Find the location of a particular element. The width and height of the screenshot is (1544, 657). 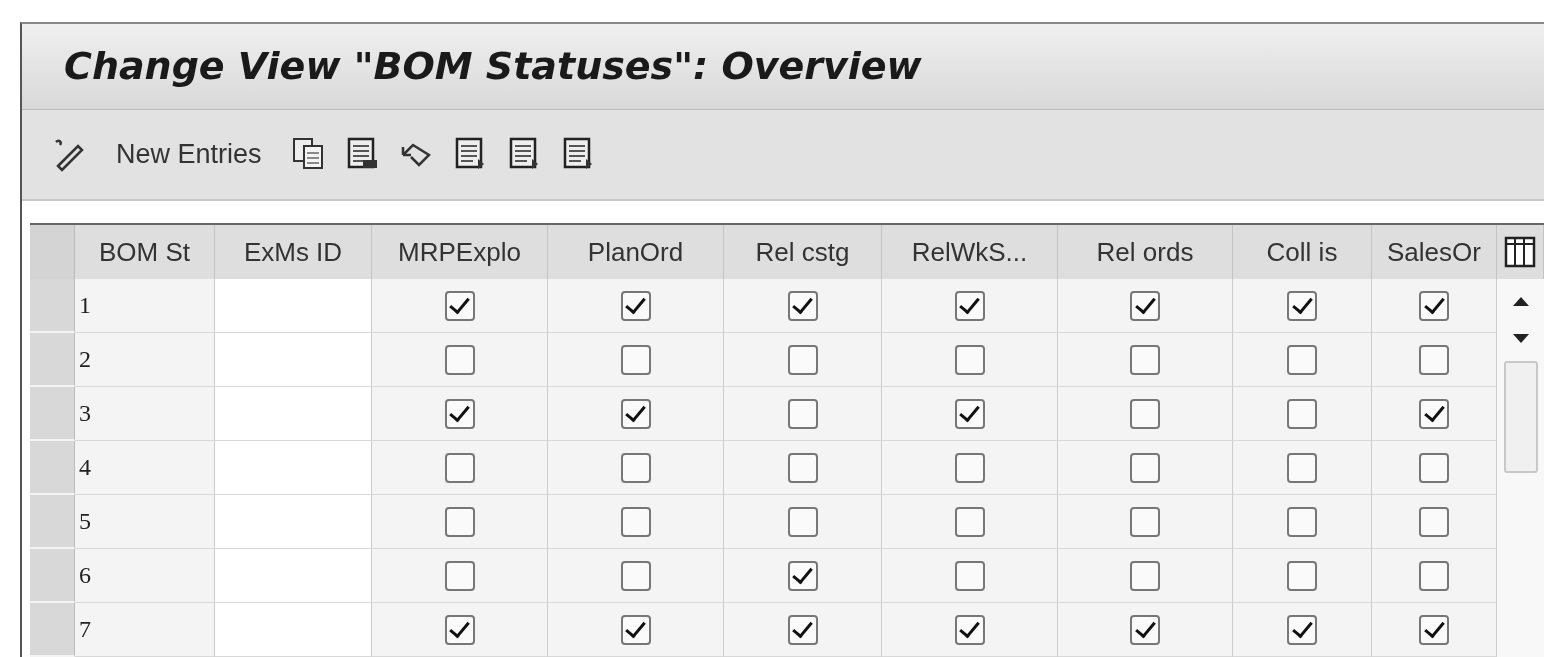

column-header: Rel ords is located at coordinates (1145, 252).